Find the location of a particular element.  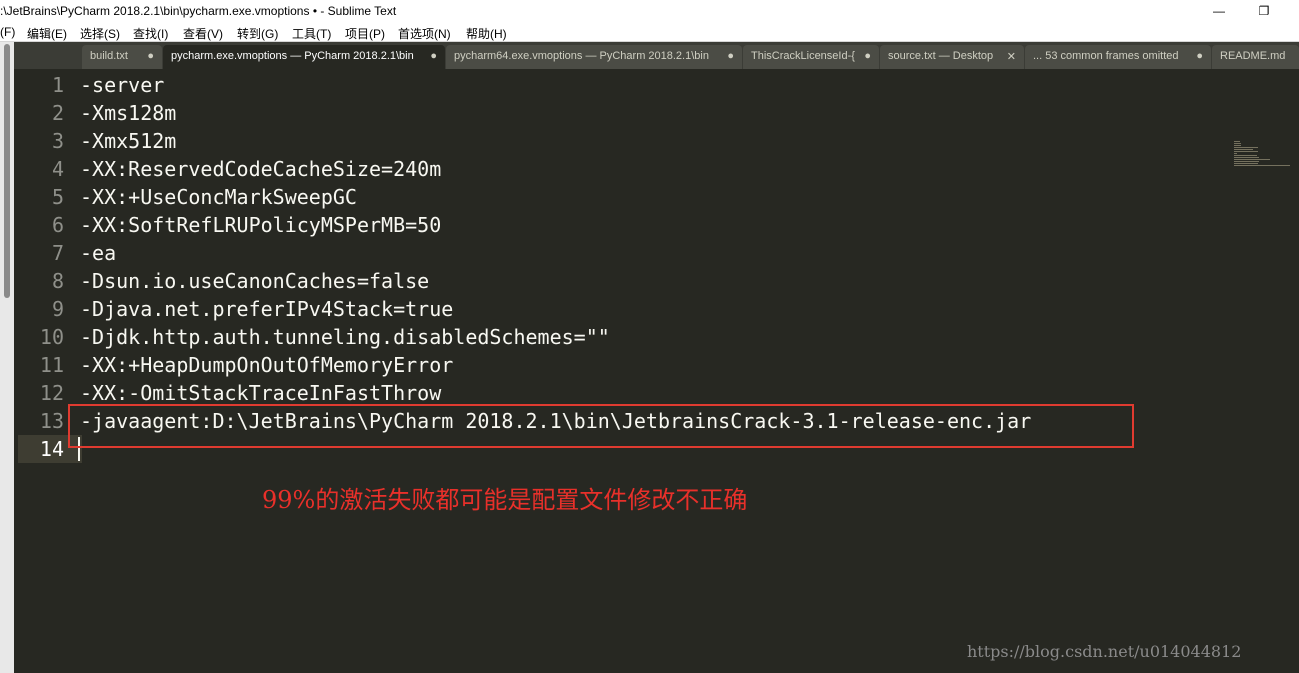

menu-edit: 编辑(E) is located at coordinates (47, 33).